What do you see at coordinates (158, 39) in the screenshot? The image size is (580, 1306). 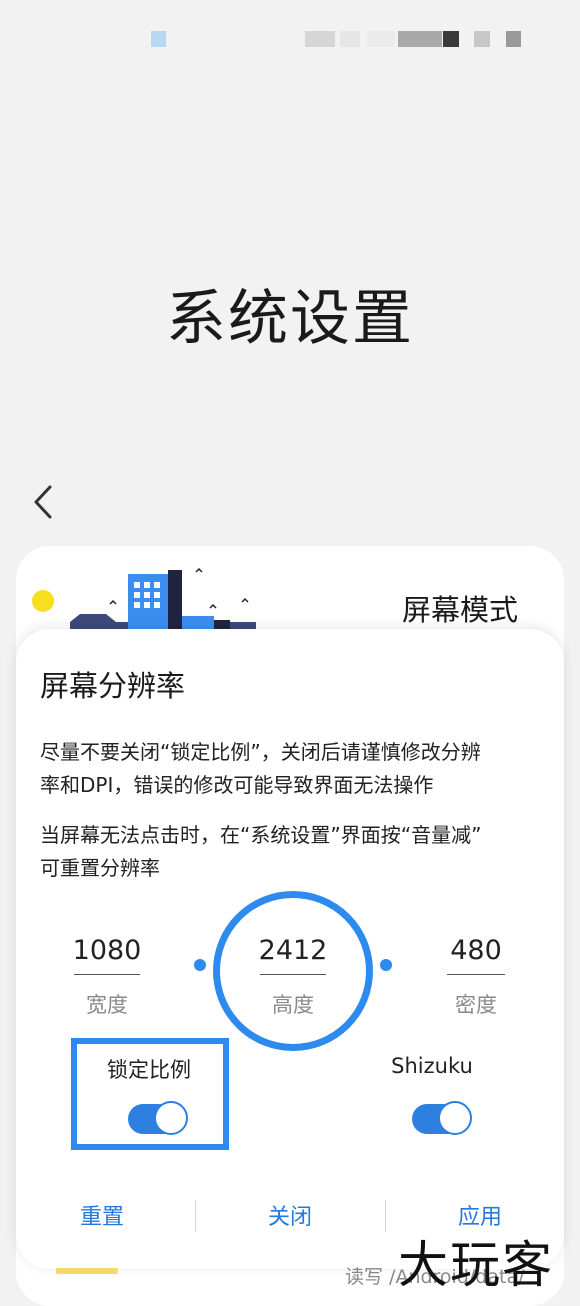 I see `status-notification-icon` at bounding box center [158, 39].